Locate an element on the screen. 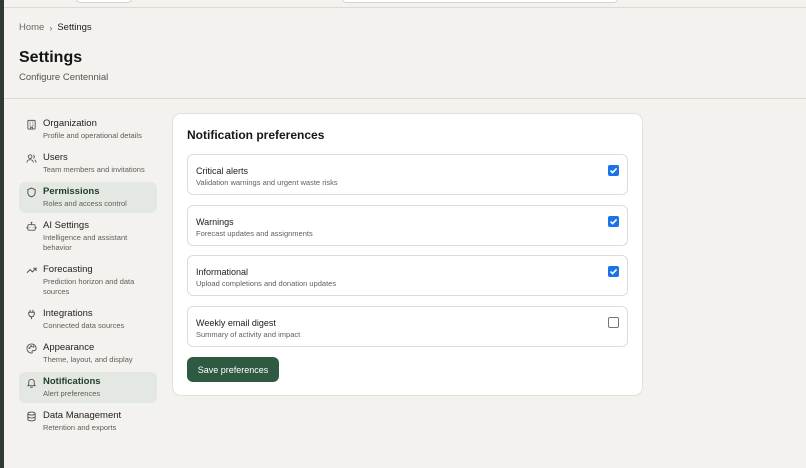 This screenshot has width=806, height=468. sidebar-item-description: Theme, layout, and display is located at coordinates (88, 359).